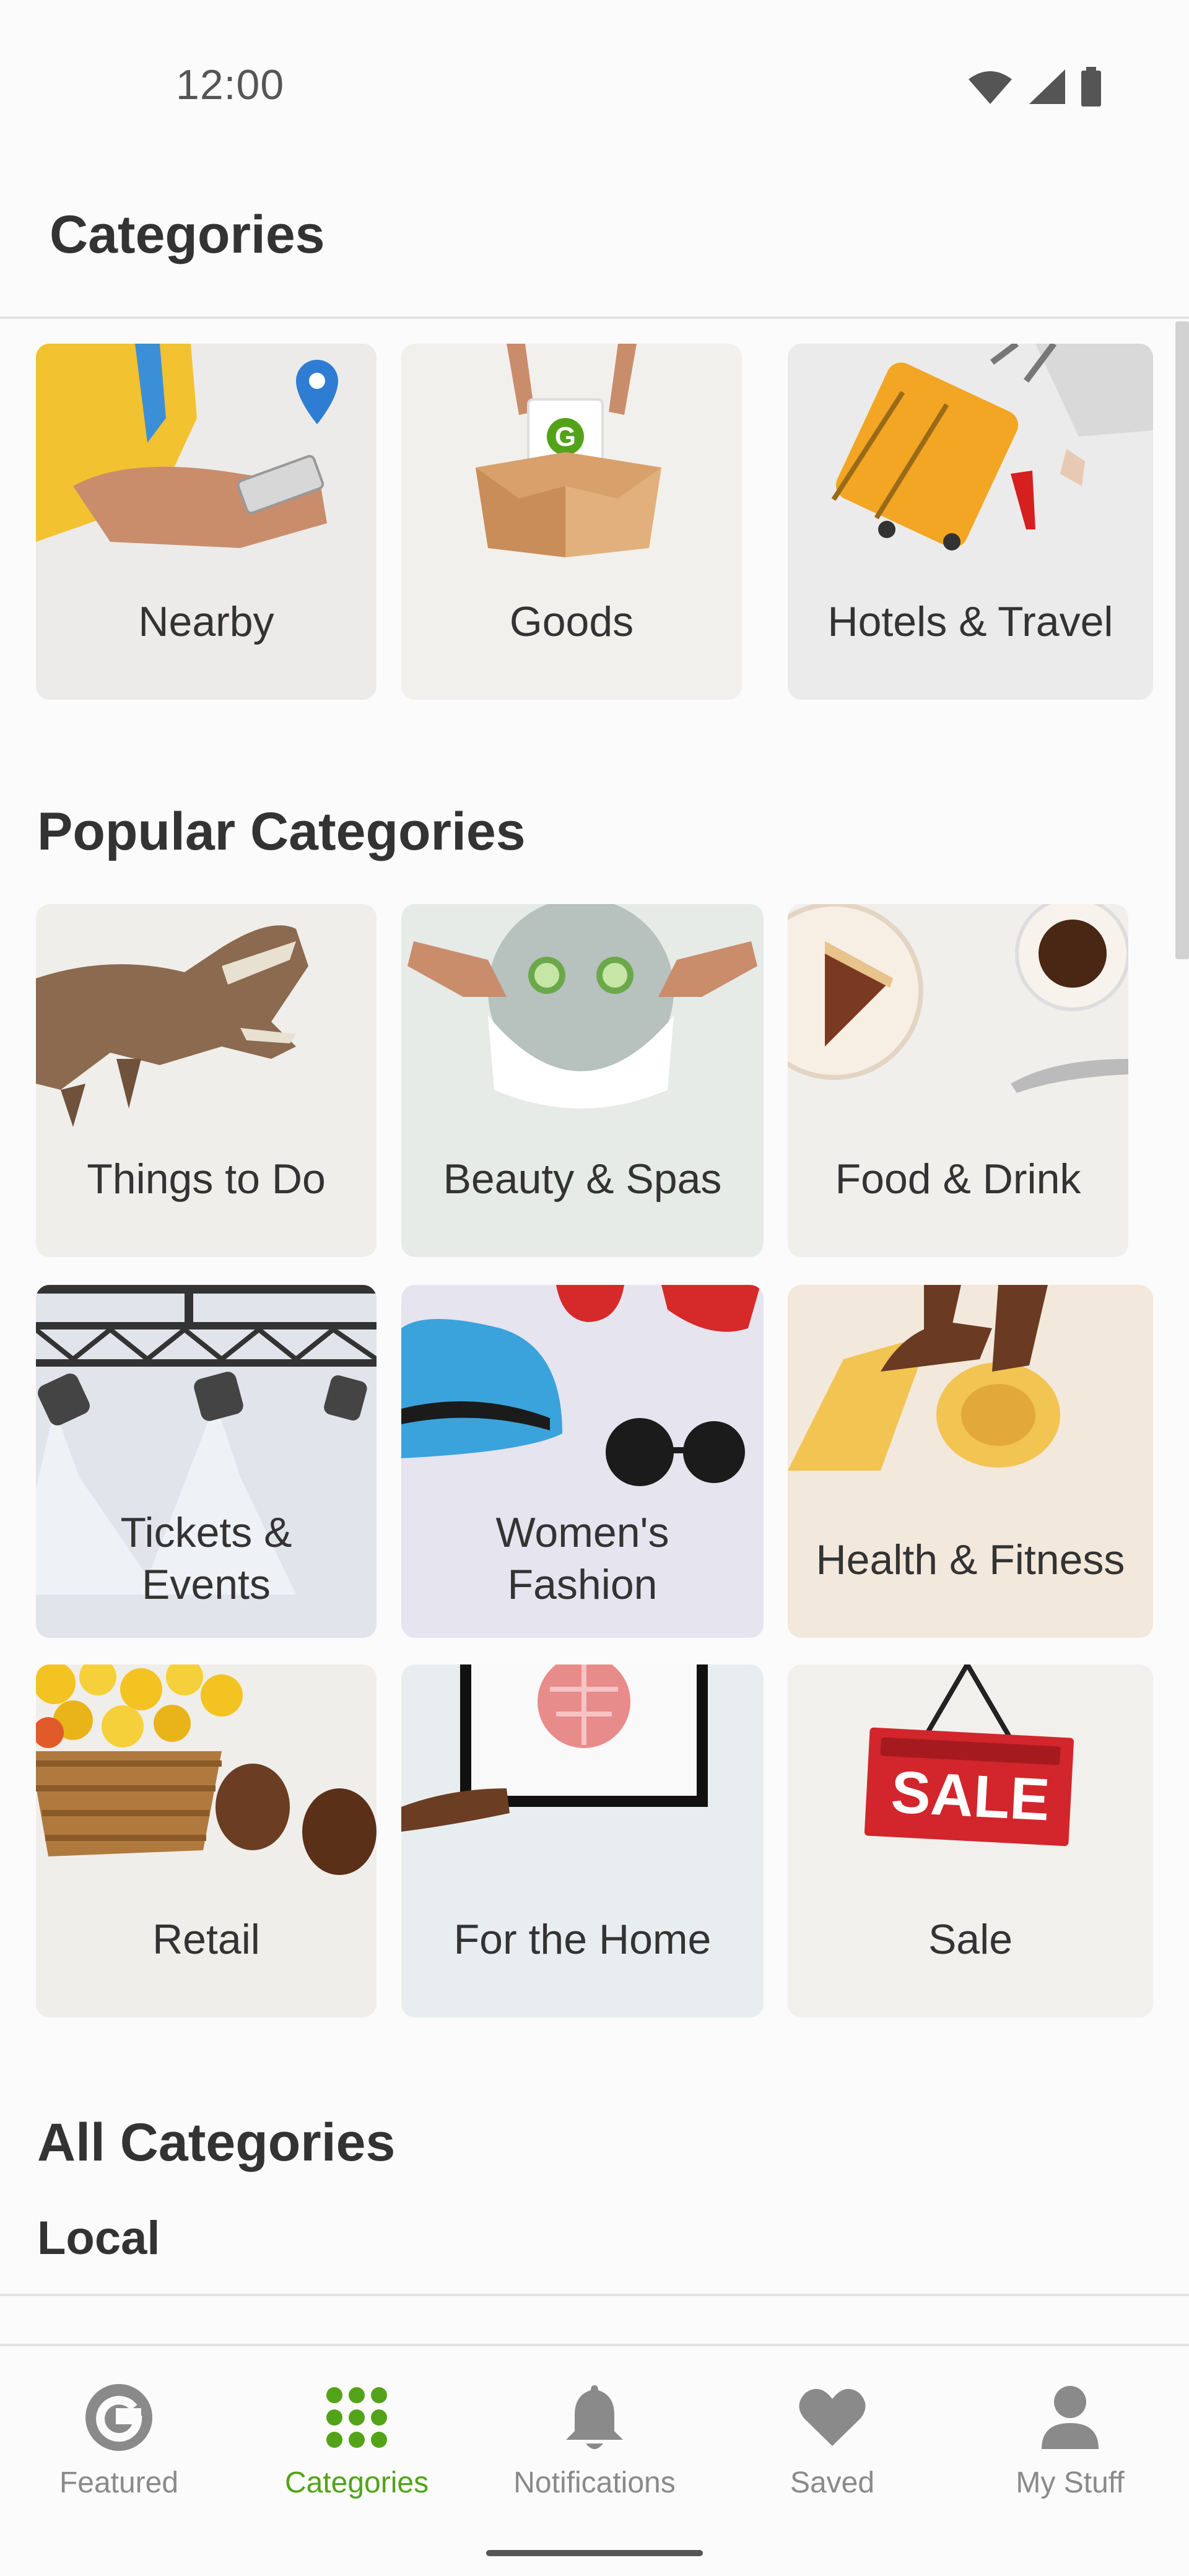 The width and height of the screenshot is (1189, 2576). What do you see at coordinates (582, 1559) in the screenshot?
I see `tile-label: Women's Fashion` at bounding box center [582, 1559].